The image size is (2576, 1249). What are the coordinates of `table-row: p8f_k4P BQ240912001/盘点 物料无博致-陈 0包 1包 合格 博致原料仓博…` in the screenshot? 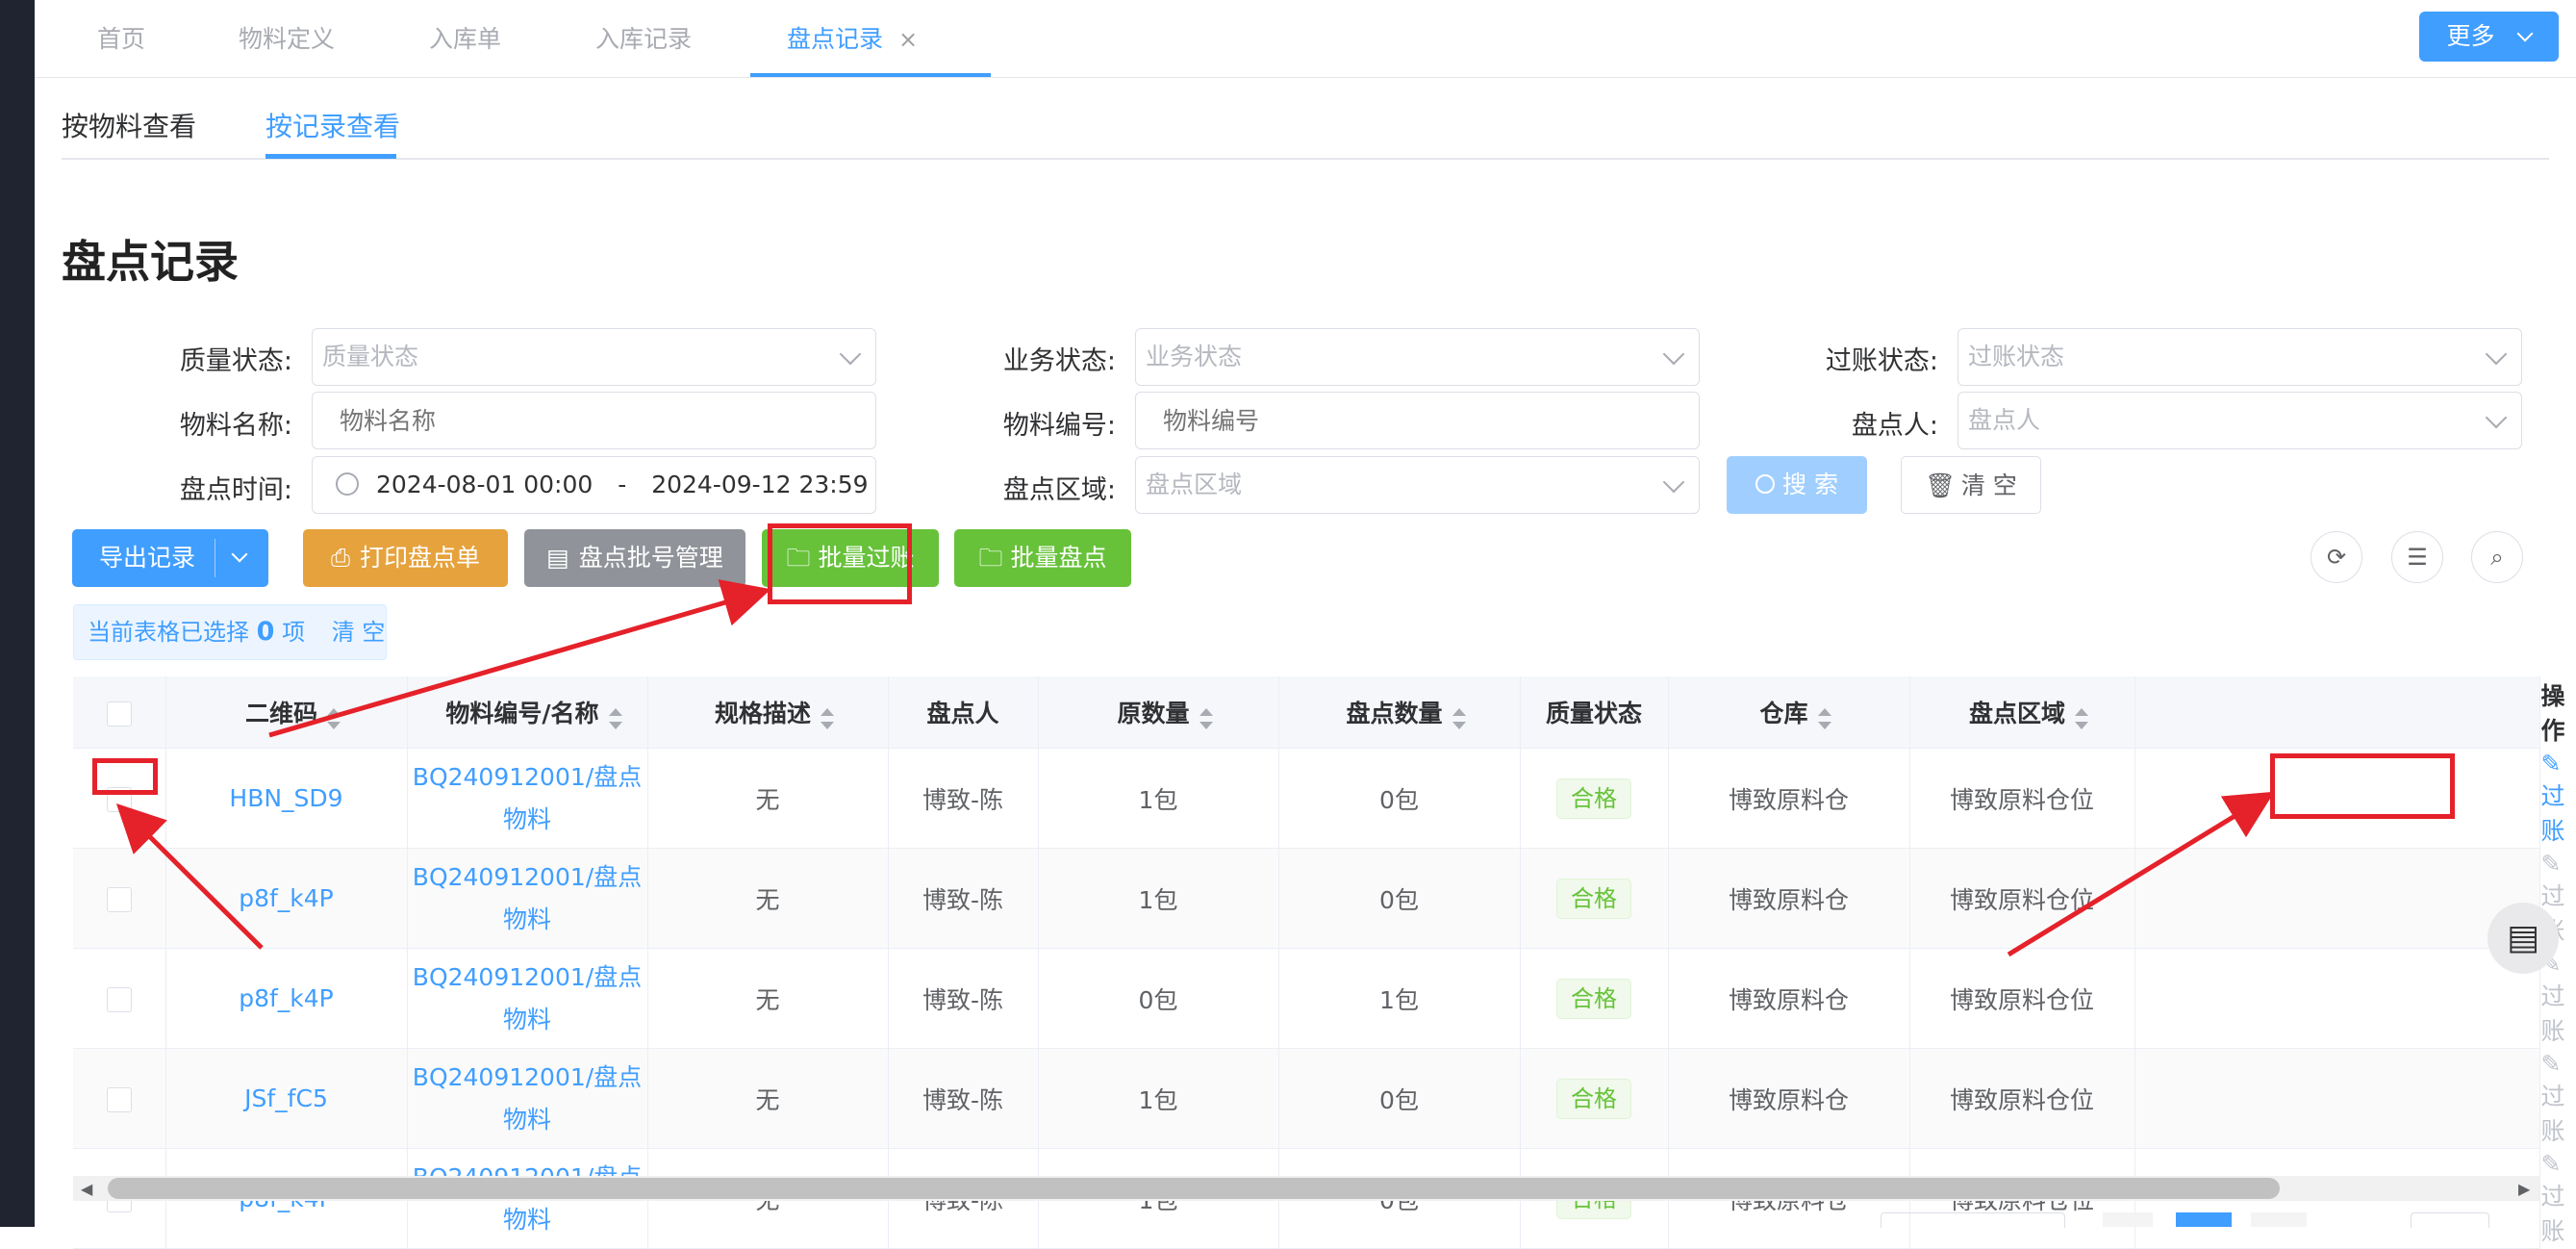 It's located at (1319, 999).